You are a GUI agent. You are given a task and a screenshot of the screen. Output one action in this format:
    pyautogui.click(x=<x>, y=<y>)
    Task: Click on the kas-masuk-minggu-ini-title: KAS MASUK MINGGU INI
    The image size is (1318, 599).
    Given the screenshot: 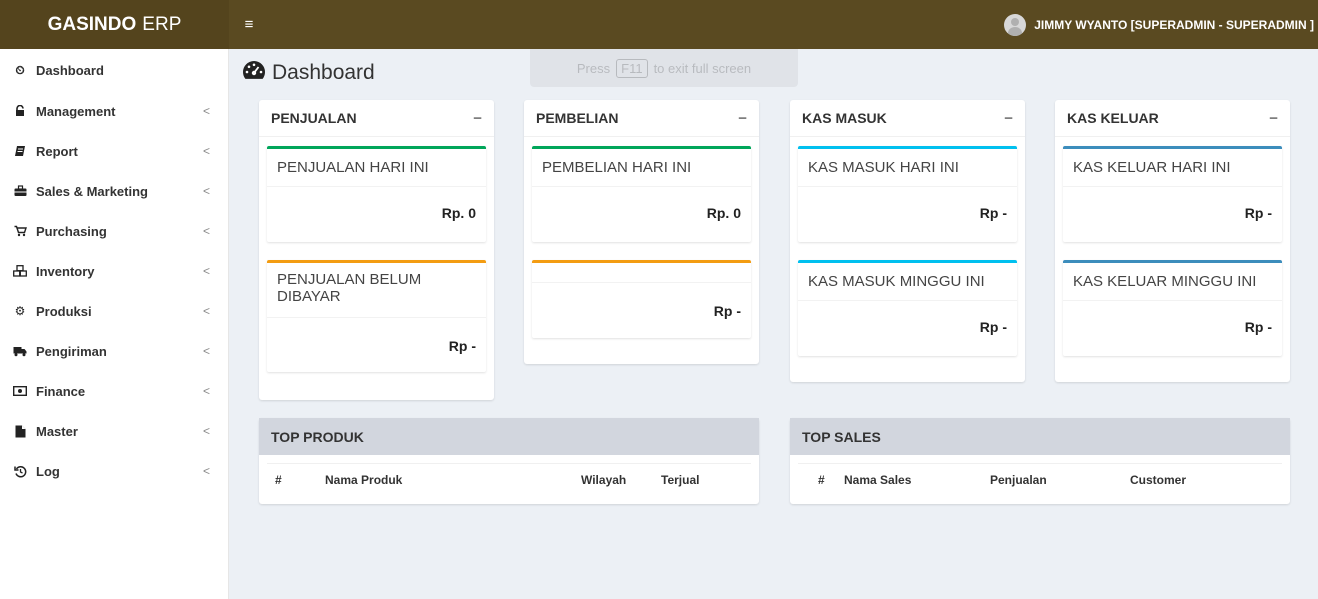 What is the action you would take?
    pyautogui.click(x=907, y=282)
    